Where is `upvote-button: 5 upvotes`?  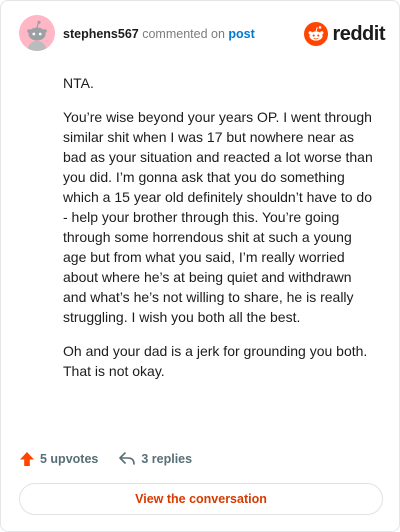 upvote-button: 5 upvotes is located at coordinates (58, 459).